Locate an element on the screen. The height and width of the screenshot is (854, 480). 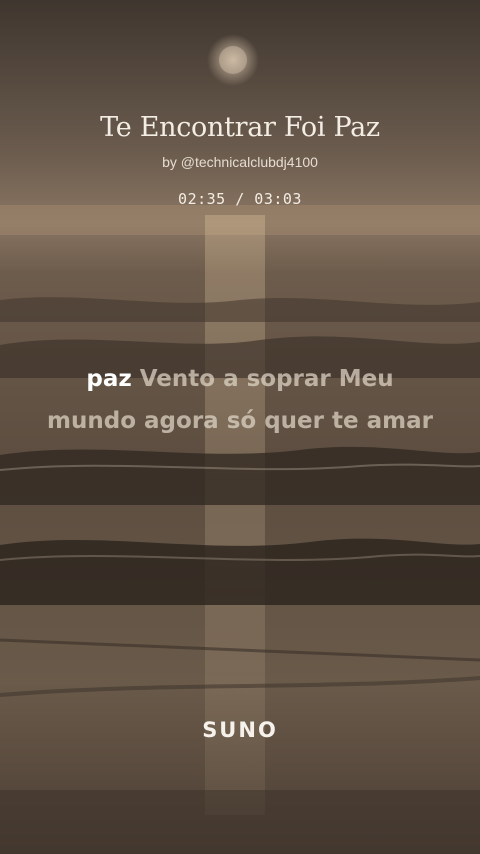
artist-byline: by @technicalclubdj4100 is located at coordinates (240, 162).